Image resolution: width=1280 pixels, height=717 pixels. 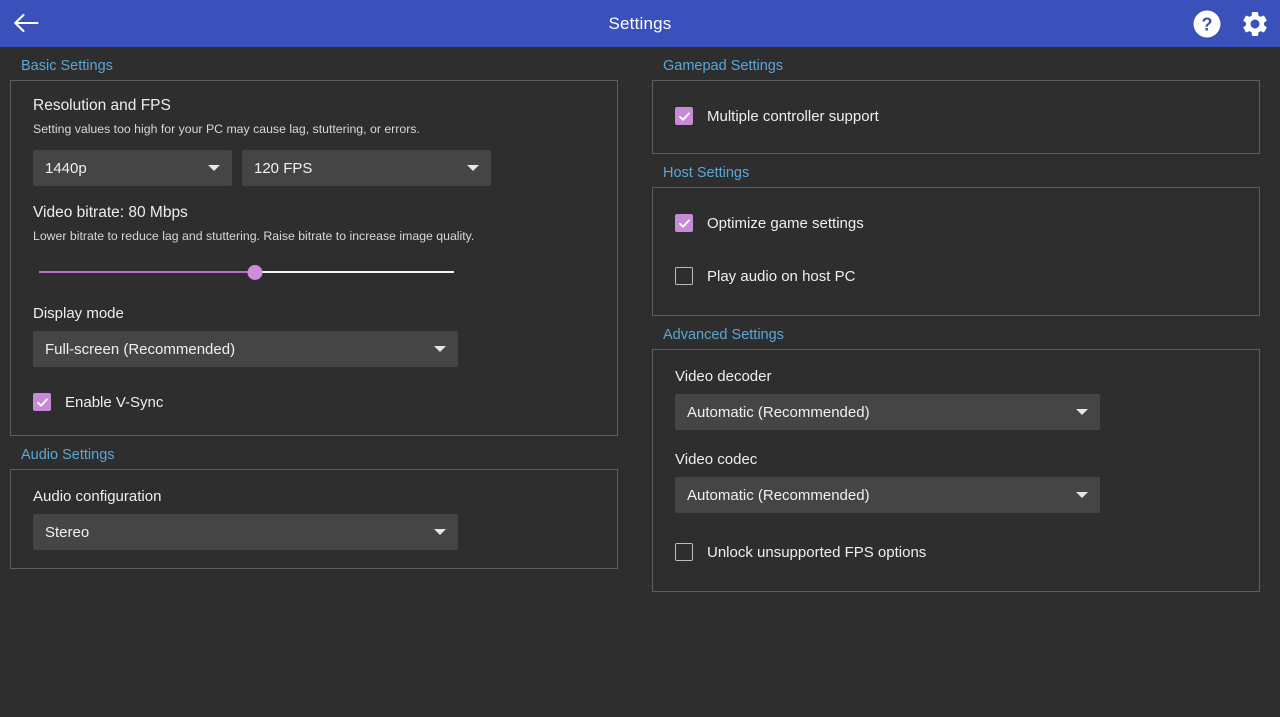 What do you see at coordinates (245, 349) in the screenshot?
I see `display-mode-dropdown: Full-screen (Recommended)` at bounding box center [245, 349].